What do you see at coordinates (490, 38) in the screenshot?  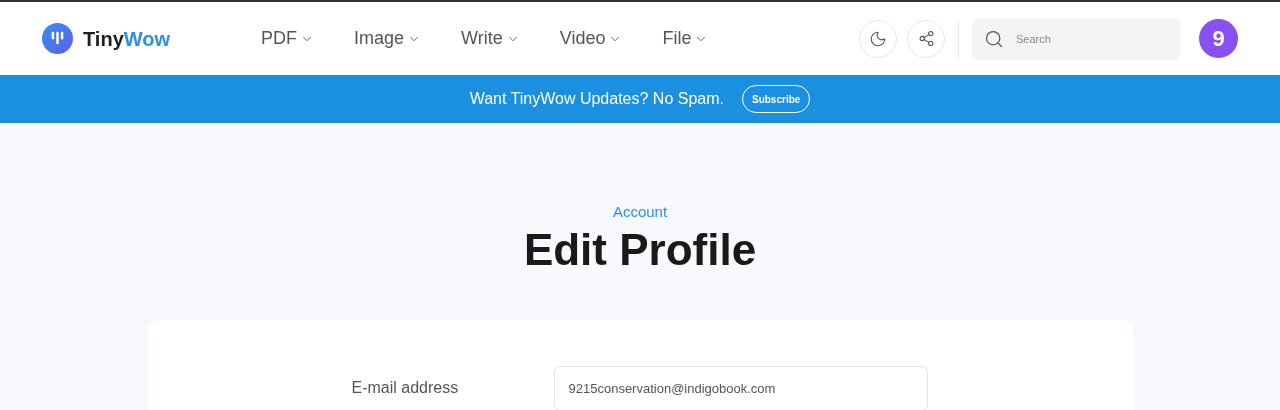 I see `nav-menu: Write` at bounding box center [490, 38].